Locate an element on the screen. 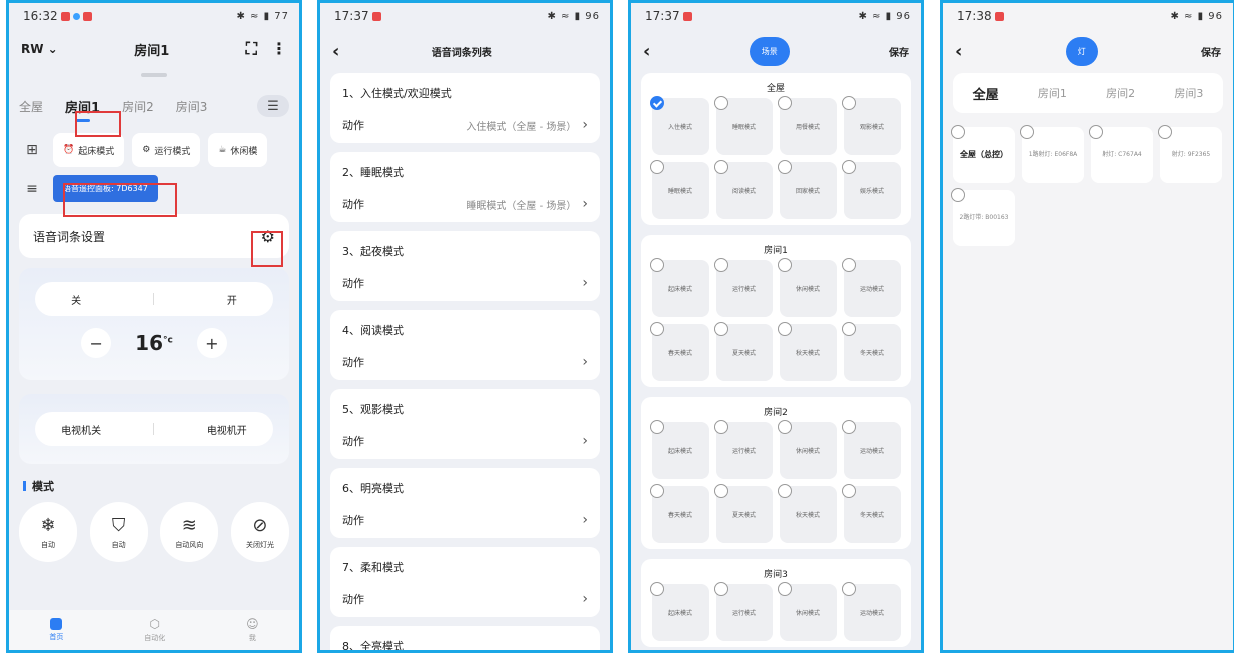  device-option: 2路灯带: B00163 is located at coordinates (983, 217).